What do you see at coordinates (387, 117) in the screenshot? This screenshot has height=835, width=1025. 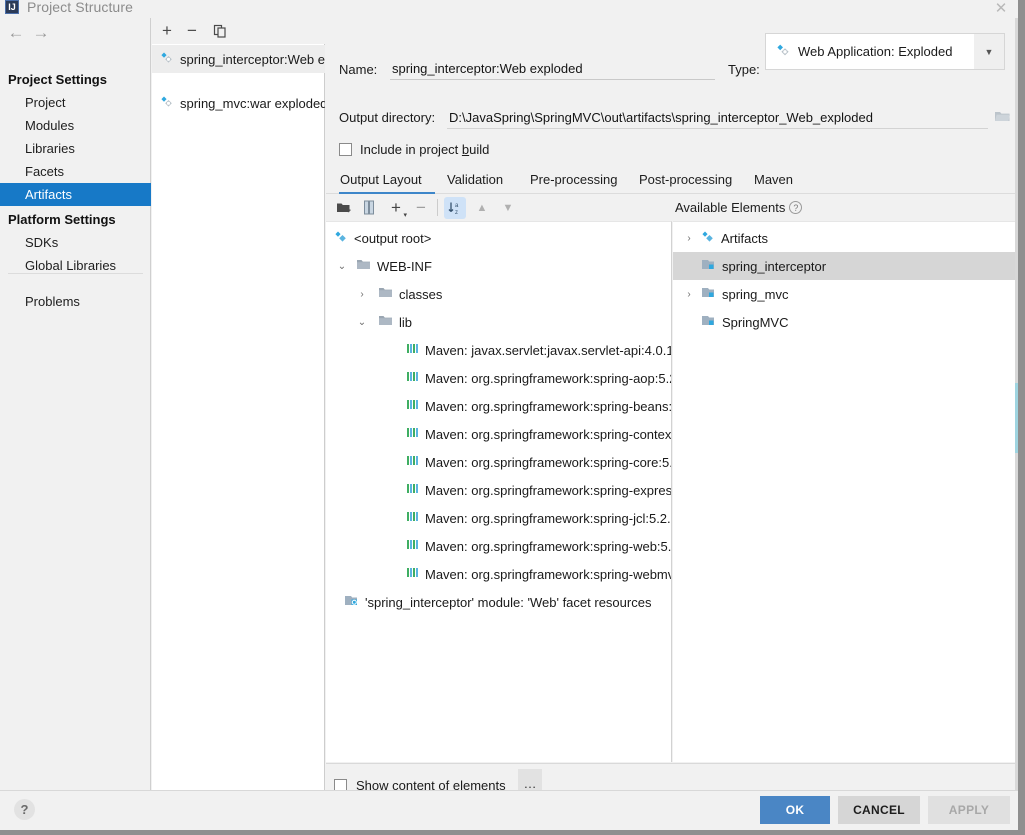 I see `output-directory-label: Output directory:` at bounding box center [387, 117].